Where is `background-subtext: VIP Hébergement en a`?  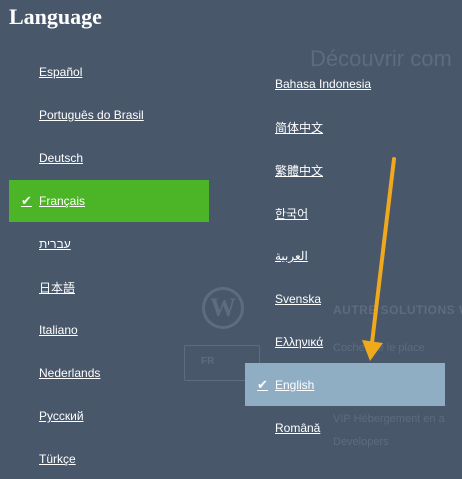 background-subtext: VIP Hébergement en a is located at coordinates (389, 419).